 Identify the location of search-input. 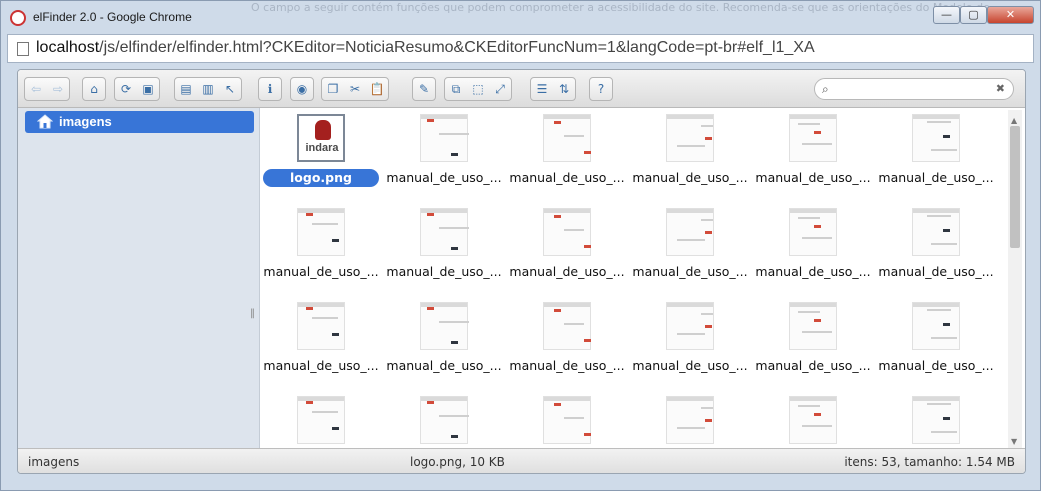
(914, 89).